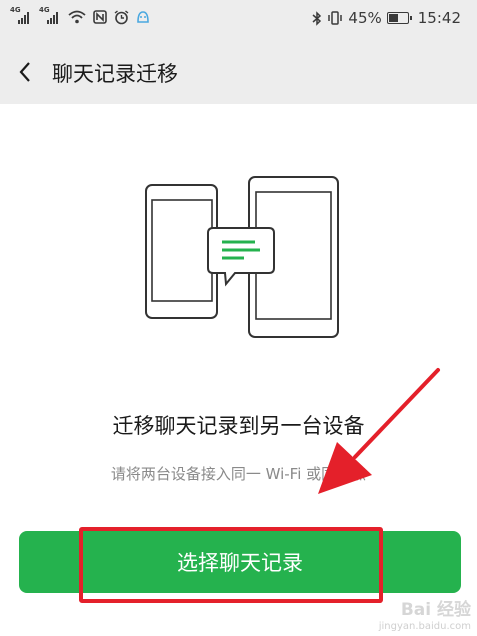  I want to click on clock: 15:42, so click(439, 18).